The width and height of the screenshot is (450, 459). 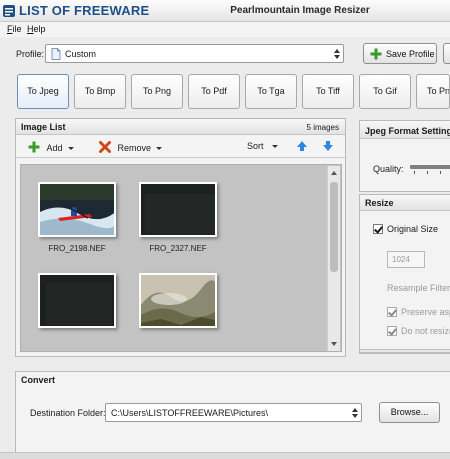 What do you see at coordinates (328, 146) in the screenshot?
I see `move-down-icon` at bounding box center [328, 146].